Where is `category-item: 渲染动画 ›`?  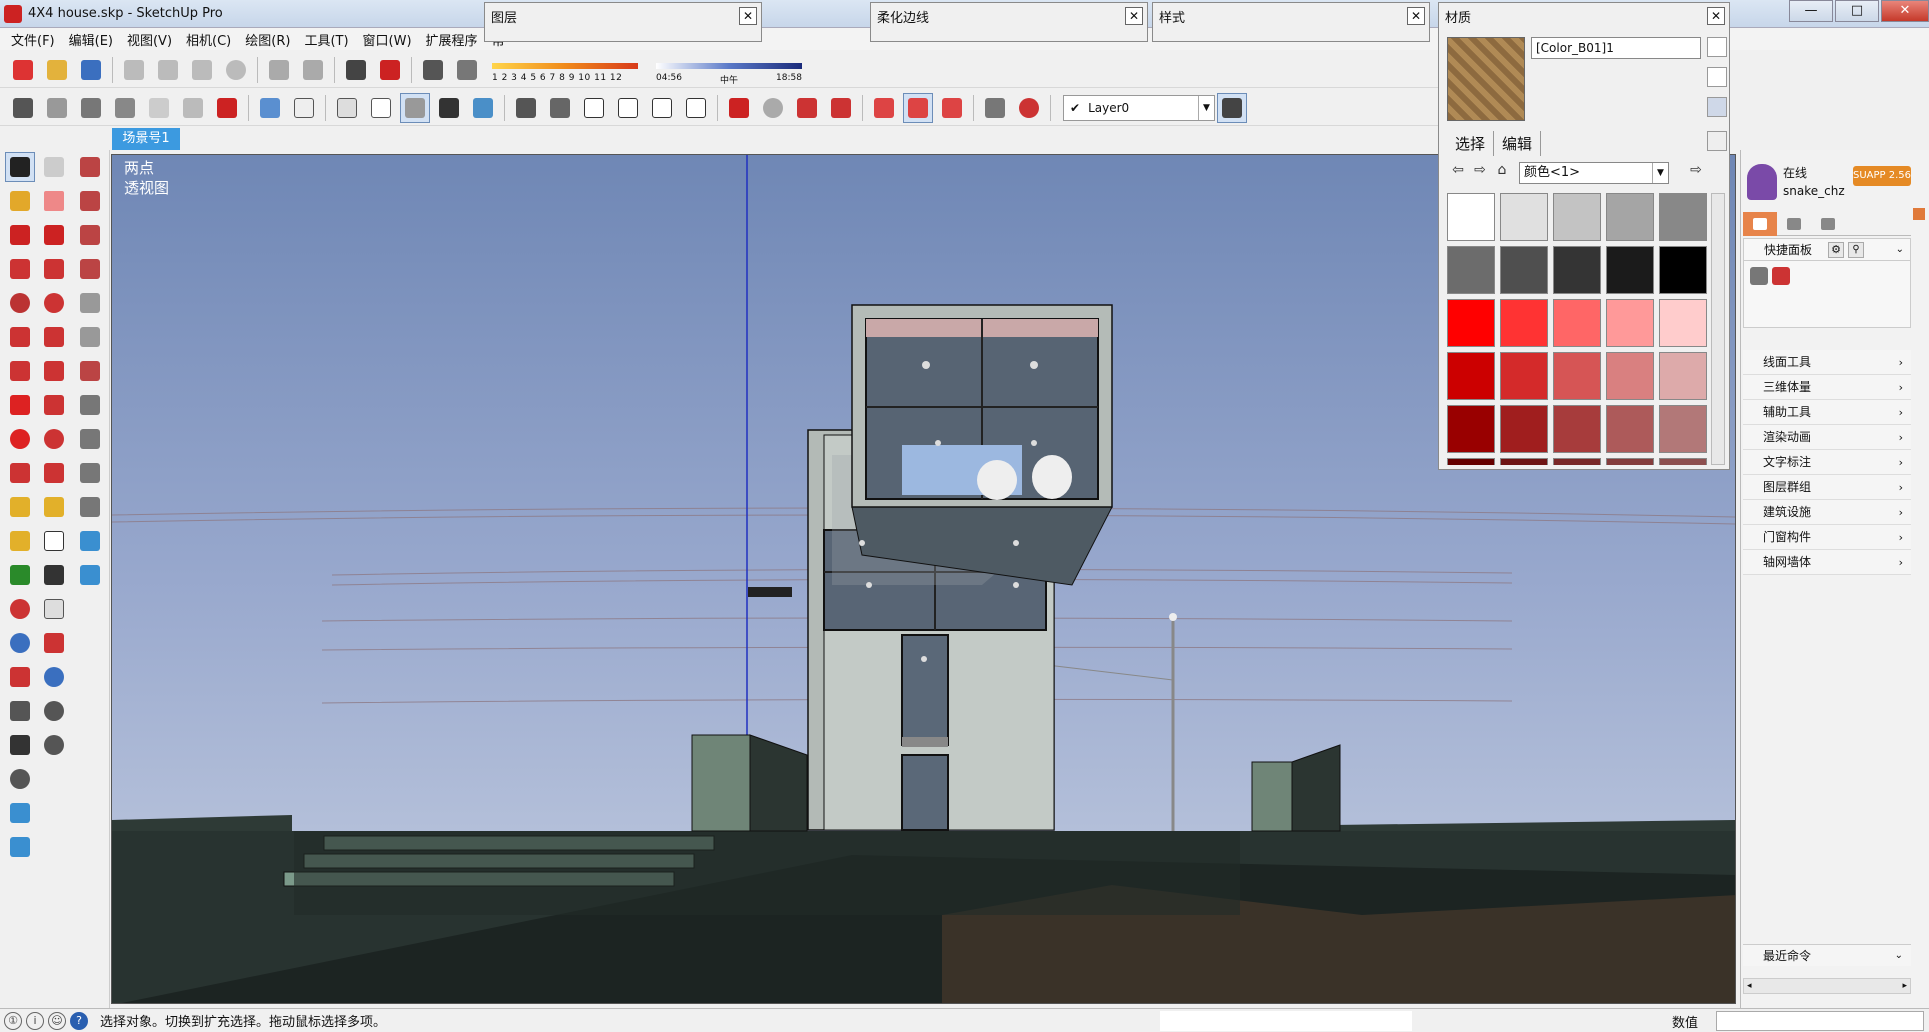
category-item: 渲染动画 › is located at coordinates (1827, 437).